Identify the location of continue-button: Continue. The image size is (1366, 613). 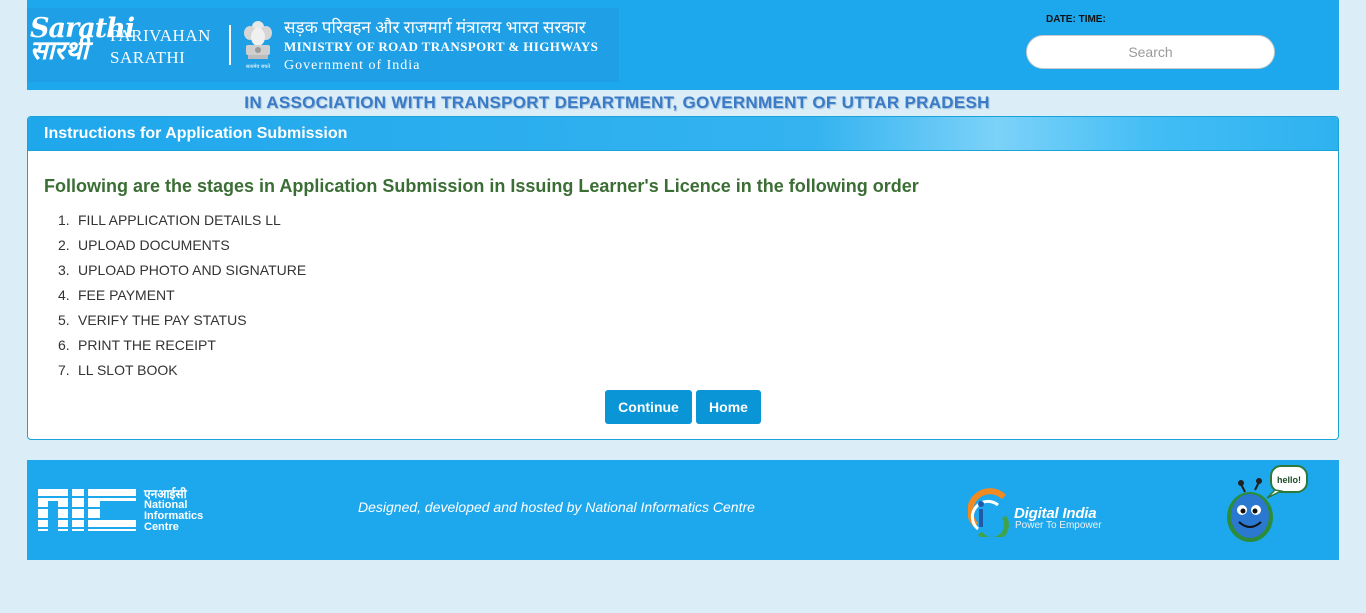
(648, 407).